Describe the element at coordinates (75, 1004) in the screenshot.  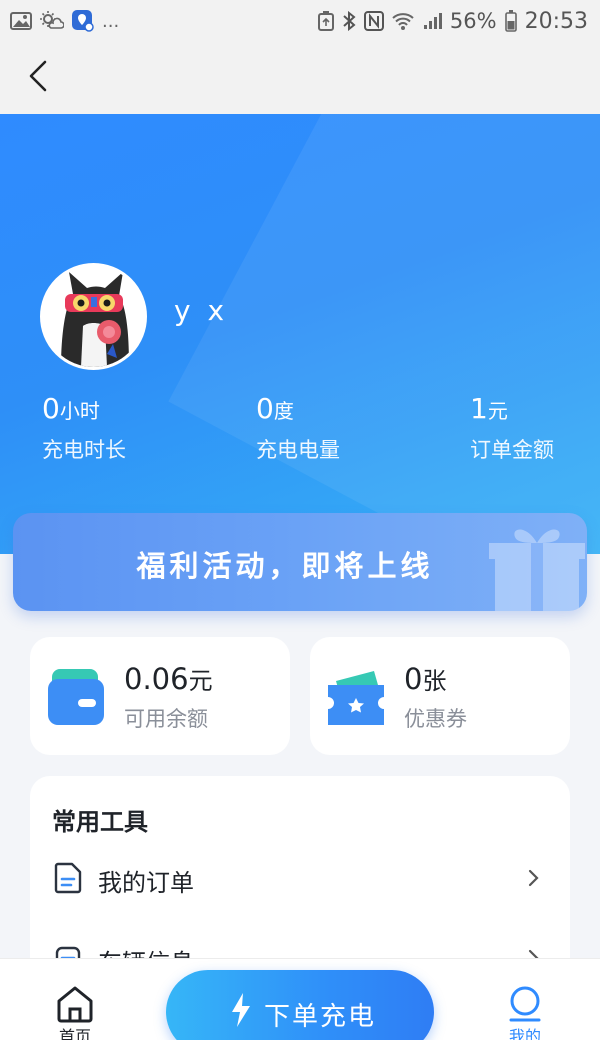
I see `home-icon` at that location.